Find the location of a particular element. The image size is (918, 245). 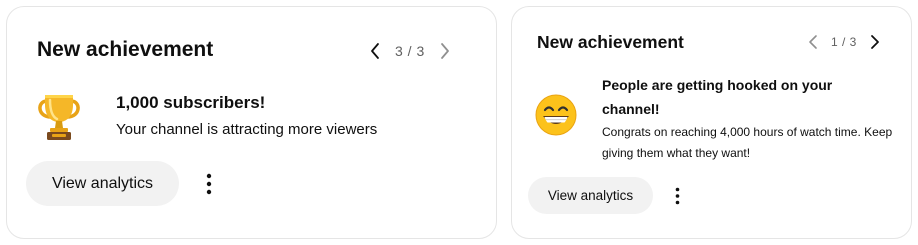

grinning-face-icon is located at coordinates (556, 115).